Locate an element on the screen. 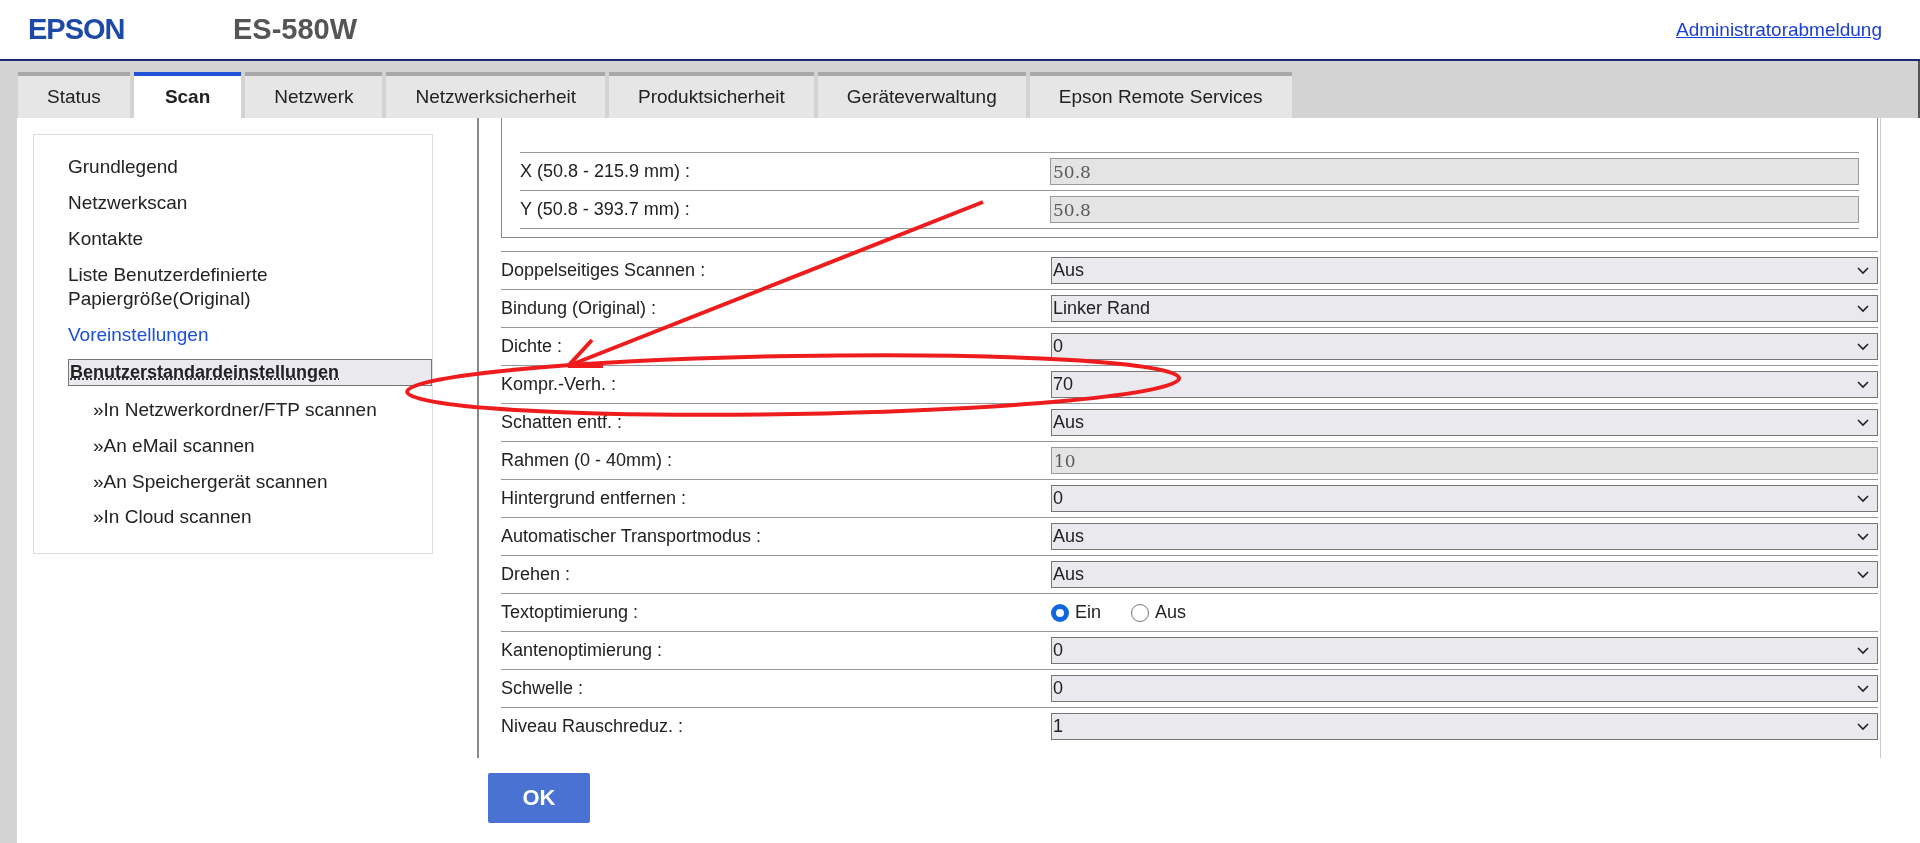  sidebar-subitem: »An Speichergerät scannen is located at coordinates (250, 481).